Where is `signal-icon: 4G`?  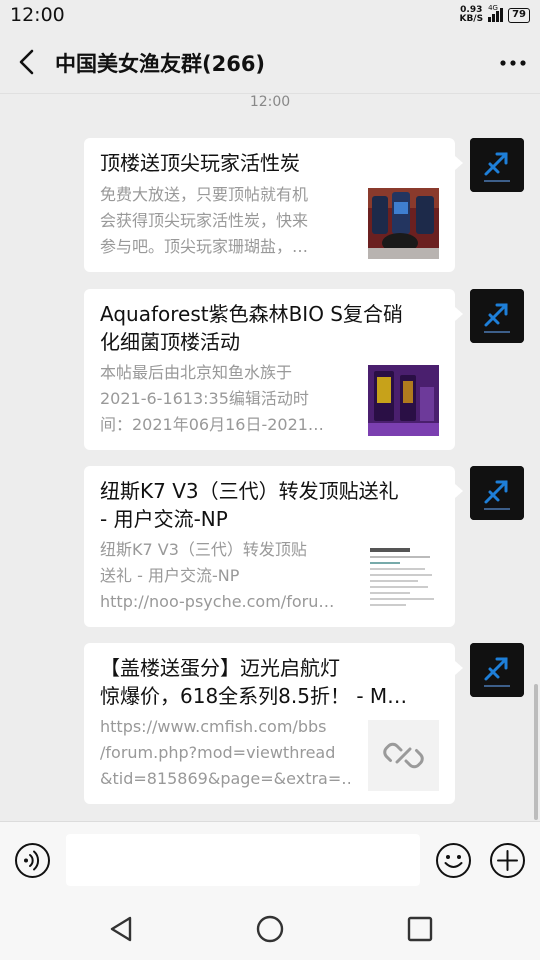
signal-icon: 4G is located at coordinates (496, 13).